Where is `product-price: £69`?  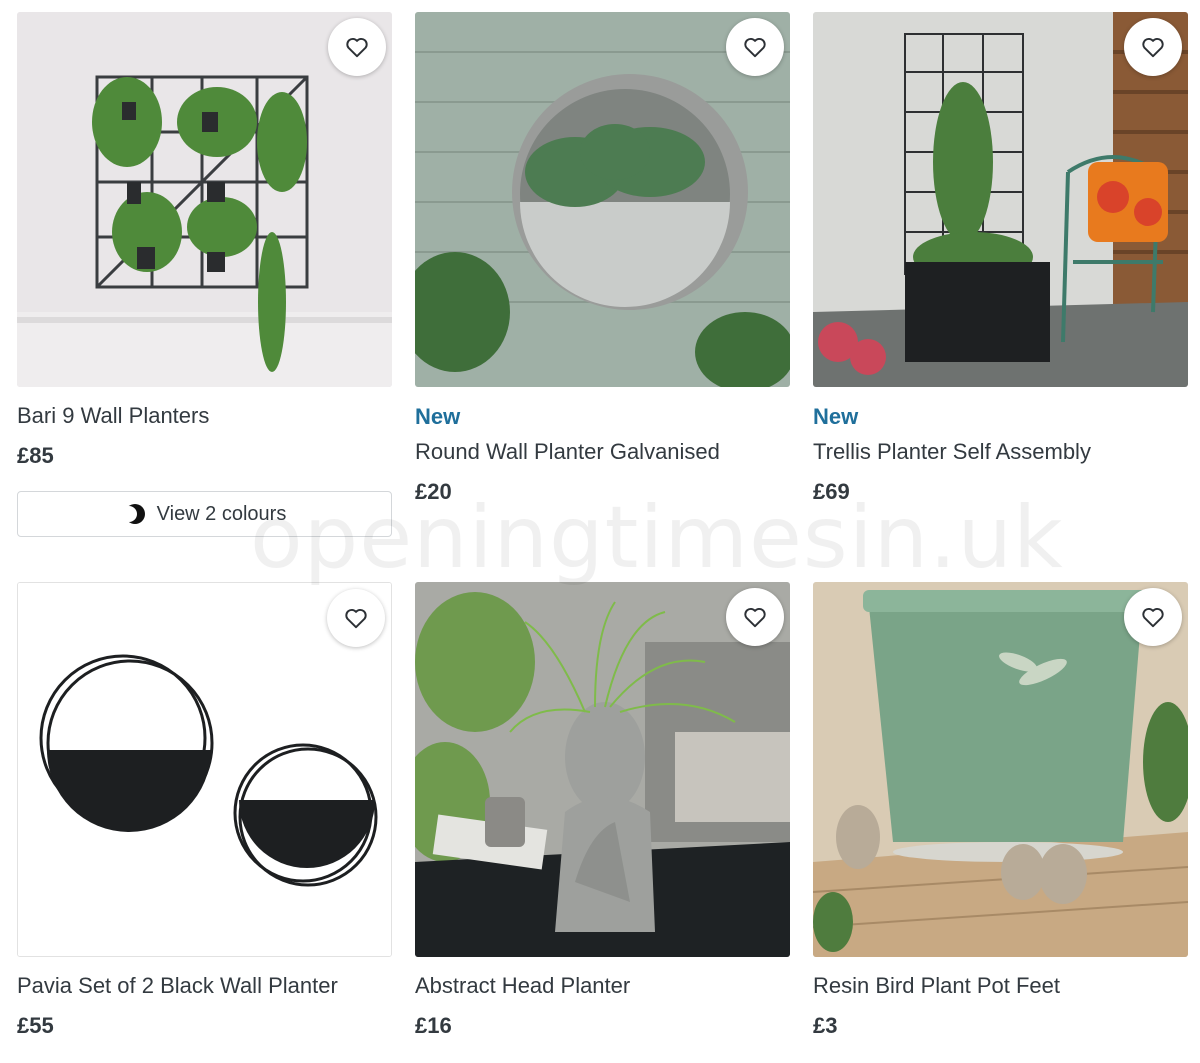
product-price: £69 is located at coordinates (831, 491).